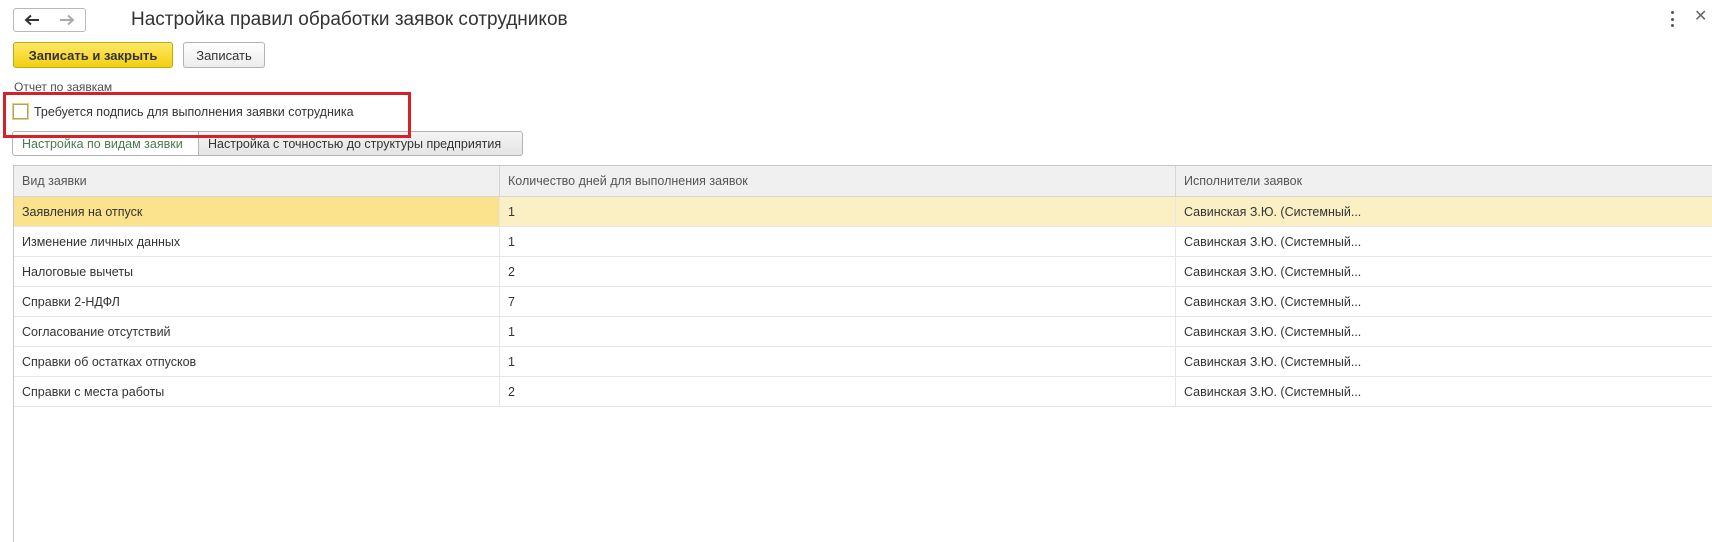 The image size is (1712, 542). Describe the element at coordinates (1443, 181) in the screenshot. I see `column-header-executors: Исполнители заявок` at that location.